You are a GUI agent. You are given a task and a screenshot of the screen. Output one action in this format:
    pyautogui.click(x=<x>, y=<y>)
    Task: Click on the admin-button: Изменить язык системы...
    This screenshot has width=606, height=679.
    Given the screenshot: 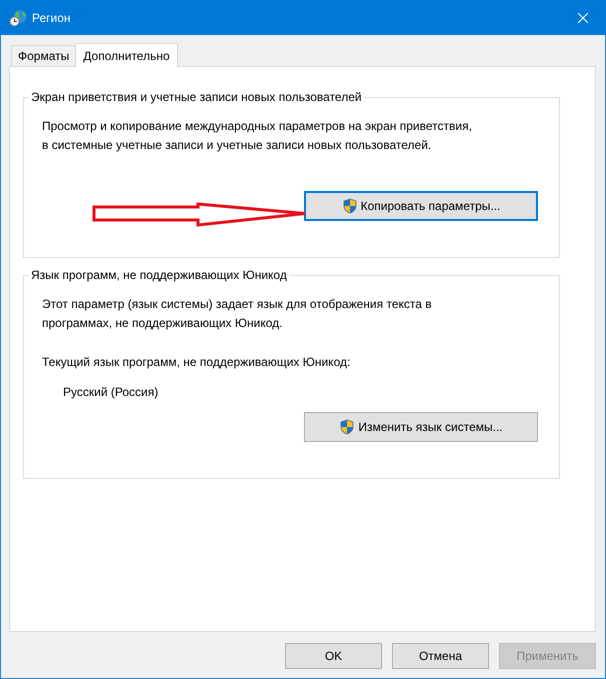 What is the action you would take?
    pyautogui.click(x=421, y=427)
    